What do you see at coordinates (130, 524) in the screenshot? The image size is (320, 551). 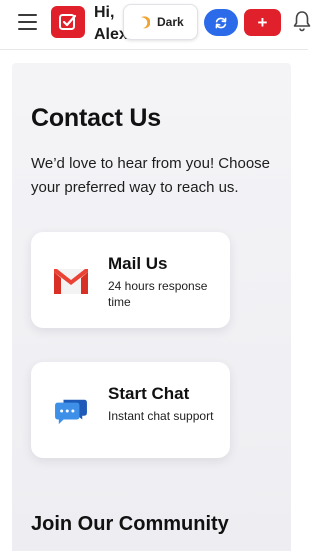 I see `community-heading: Join Our Community` at bounding box center [130, 524].